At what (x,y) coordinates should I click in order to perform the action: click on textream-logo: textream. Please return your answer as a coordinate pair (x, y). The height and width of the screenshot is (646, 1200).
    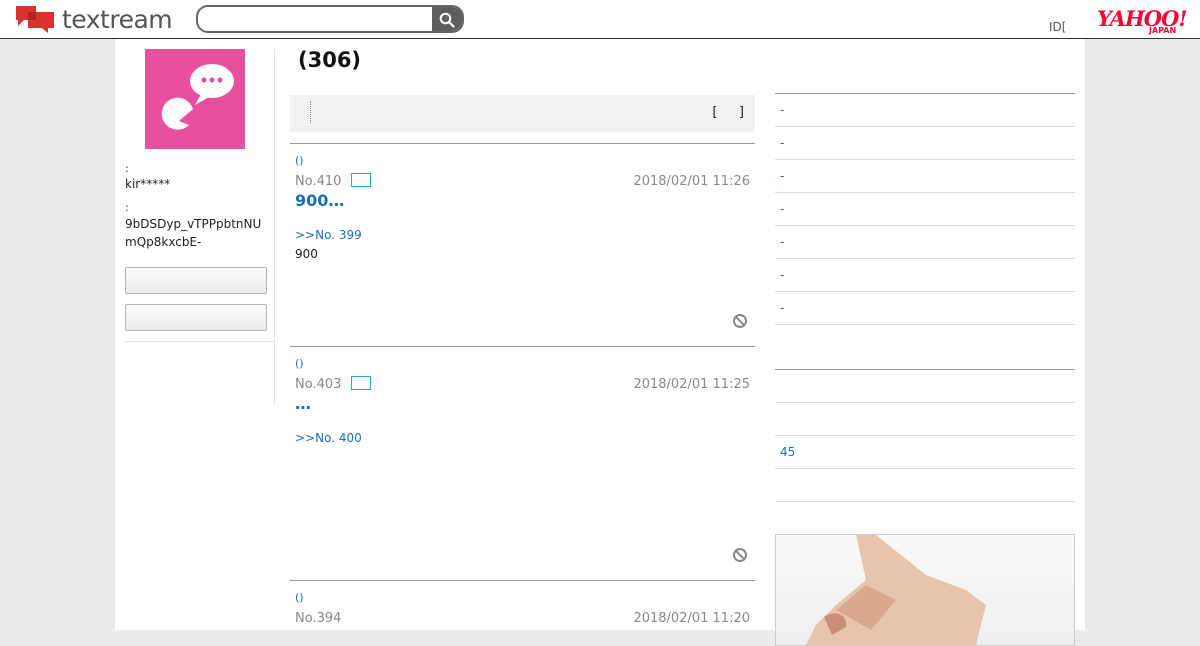
    Looking at the image, I should click on (93, 19).